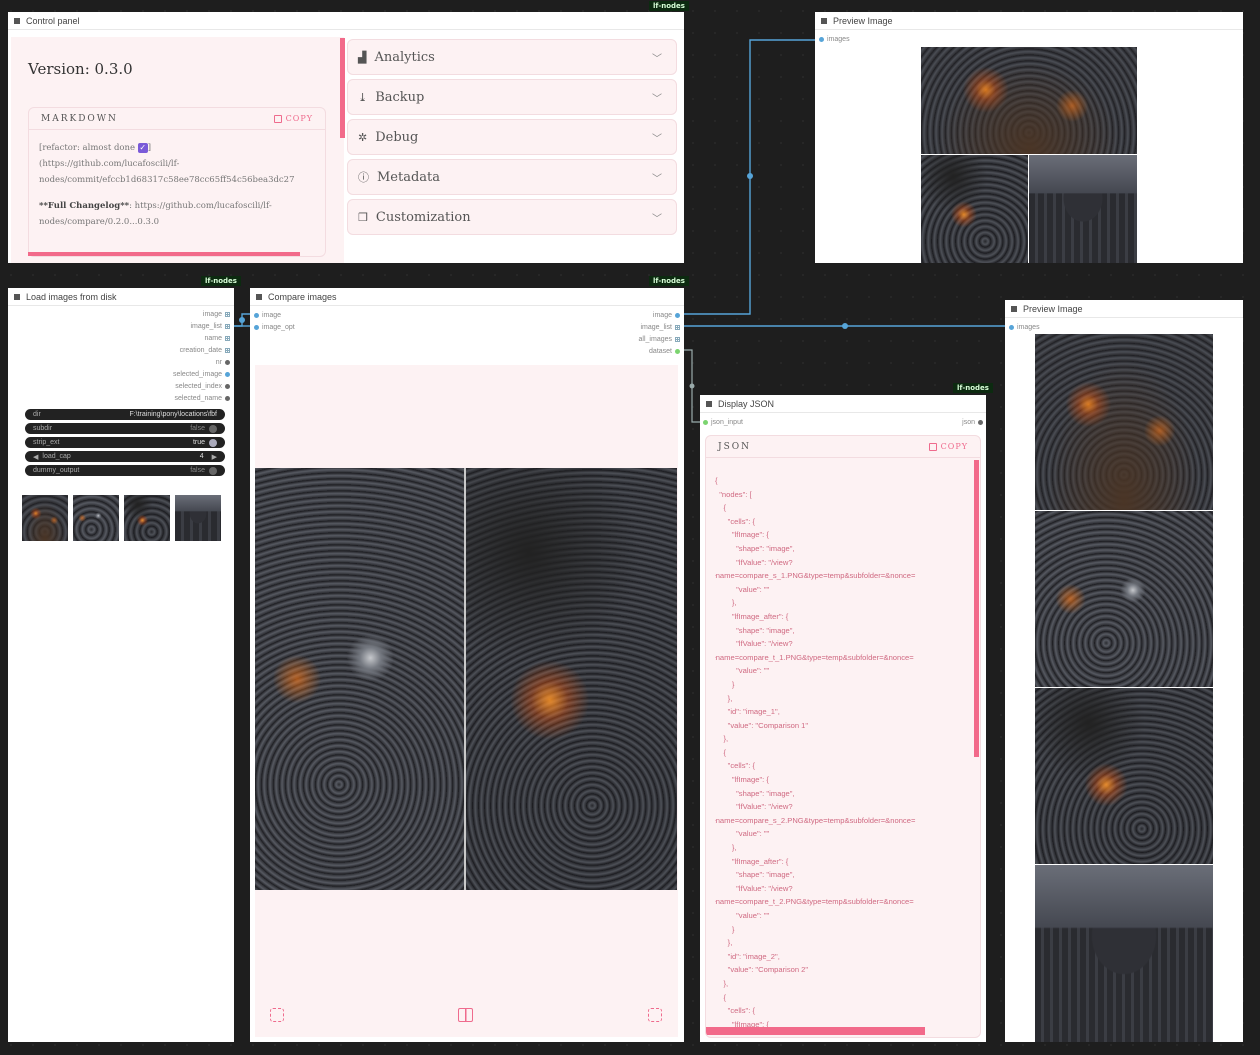  I want to click on output-slot-selected-name: selected_name, so click(202, 398).